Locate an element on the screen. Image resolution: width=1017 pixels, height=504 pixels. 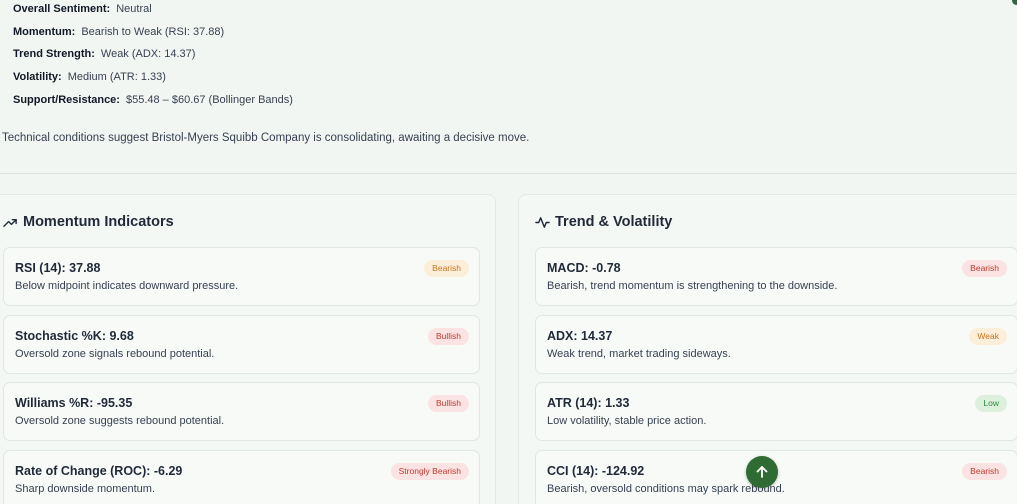
summary-value: Weak (ADX: 14.37) is located at coordinates (148, 54).